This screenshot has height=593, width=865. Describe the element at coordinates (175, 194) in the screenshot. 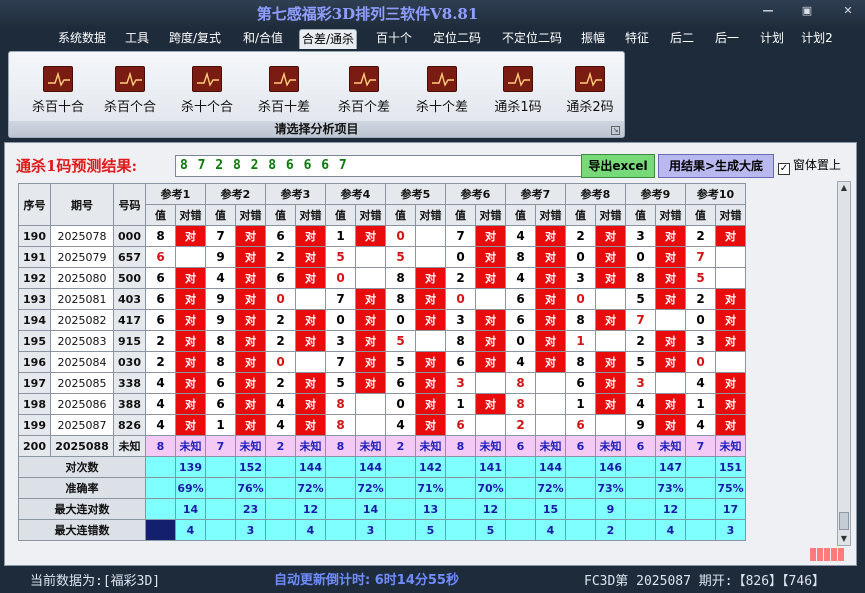

I see `col-ref-1: 参考1` at that location.